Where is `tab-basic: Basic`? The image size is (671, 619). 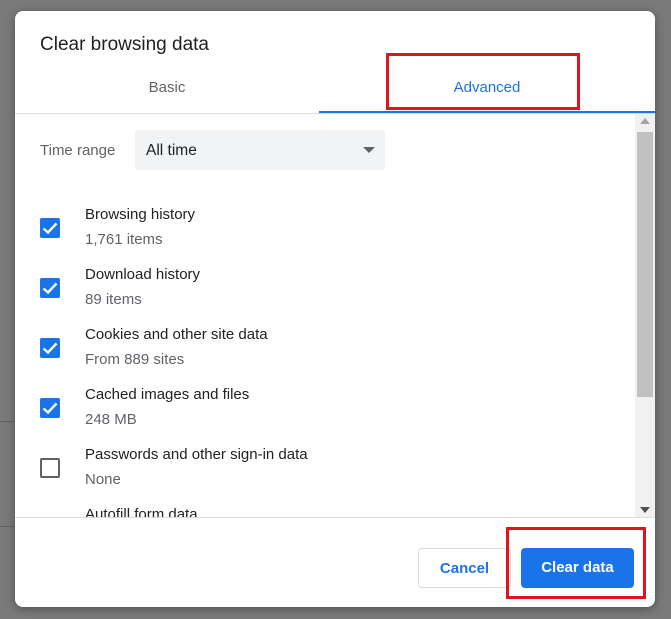
tab-basic: Basic is located at coordinates (167, 92).